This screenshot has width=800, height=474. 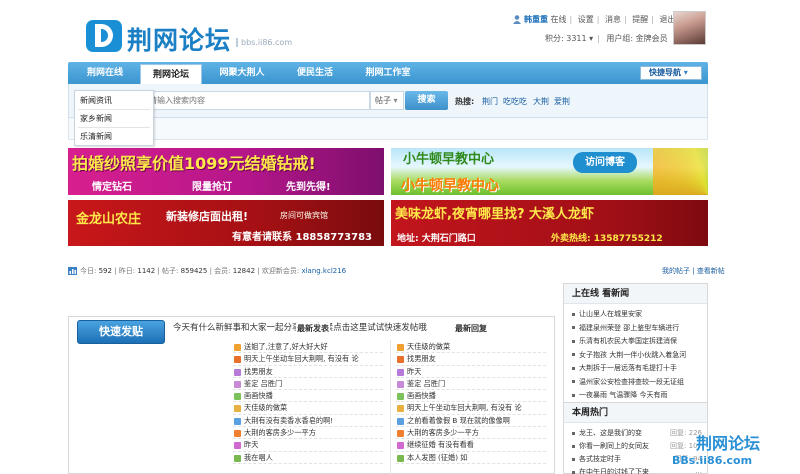 What do you see at coordinates (562, 101) in the screenshot?
I see `hot-search-word: 爱荆` at bounding box center [562, 101].